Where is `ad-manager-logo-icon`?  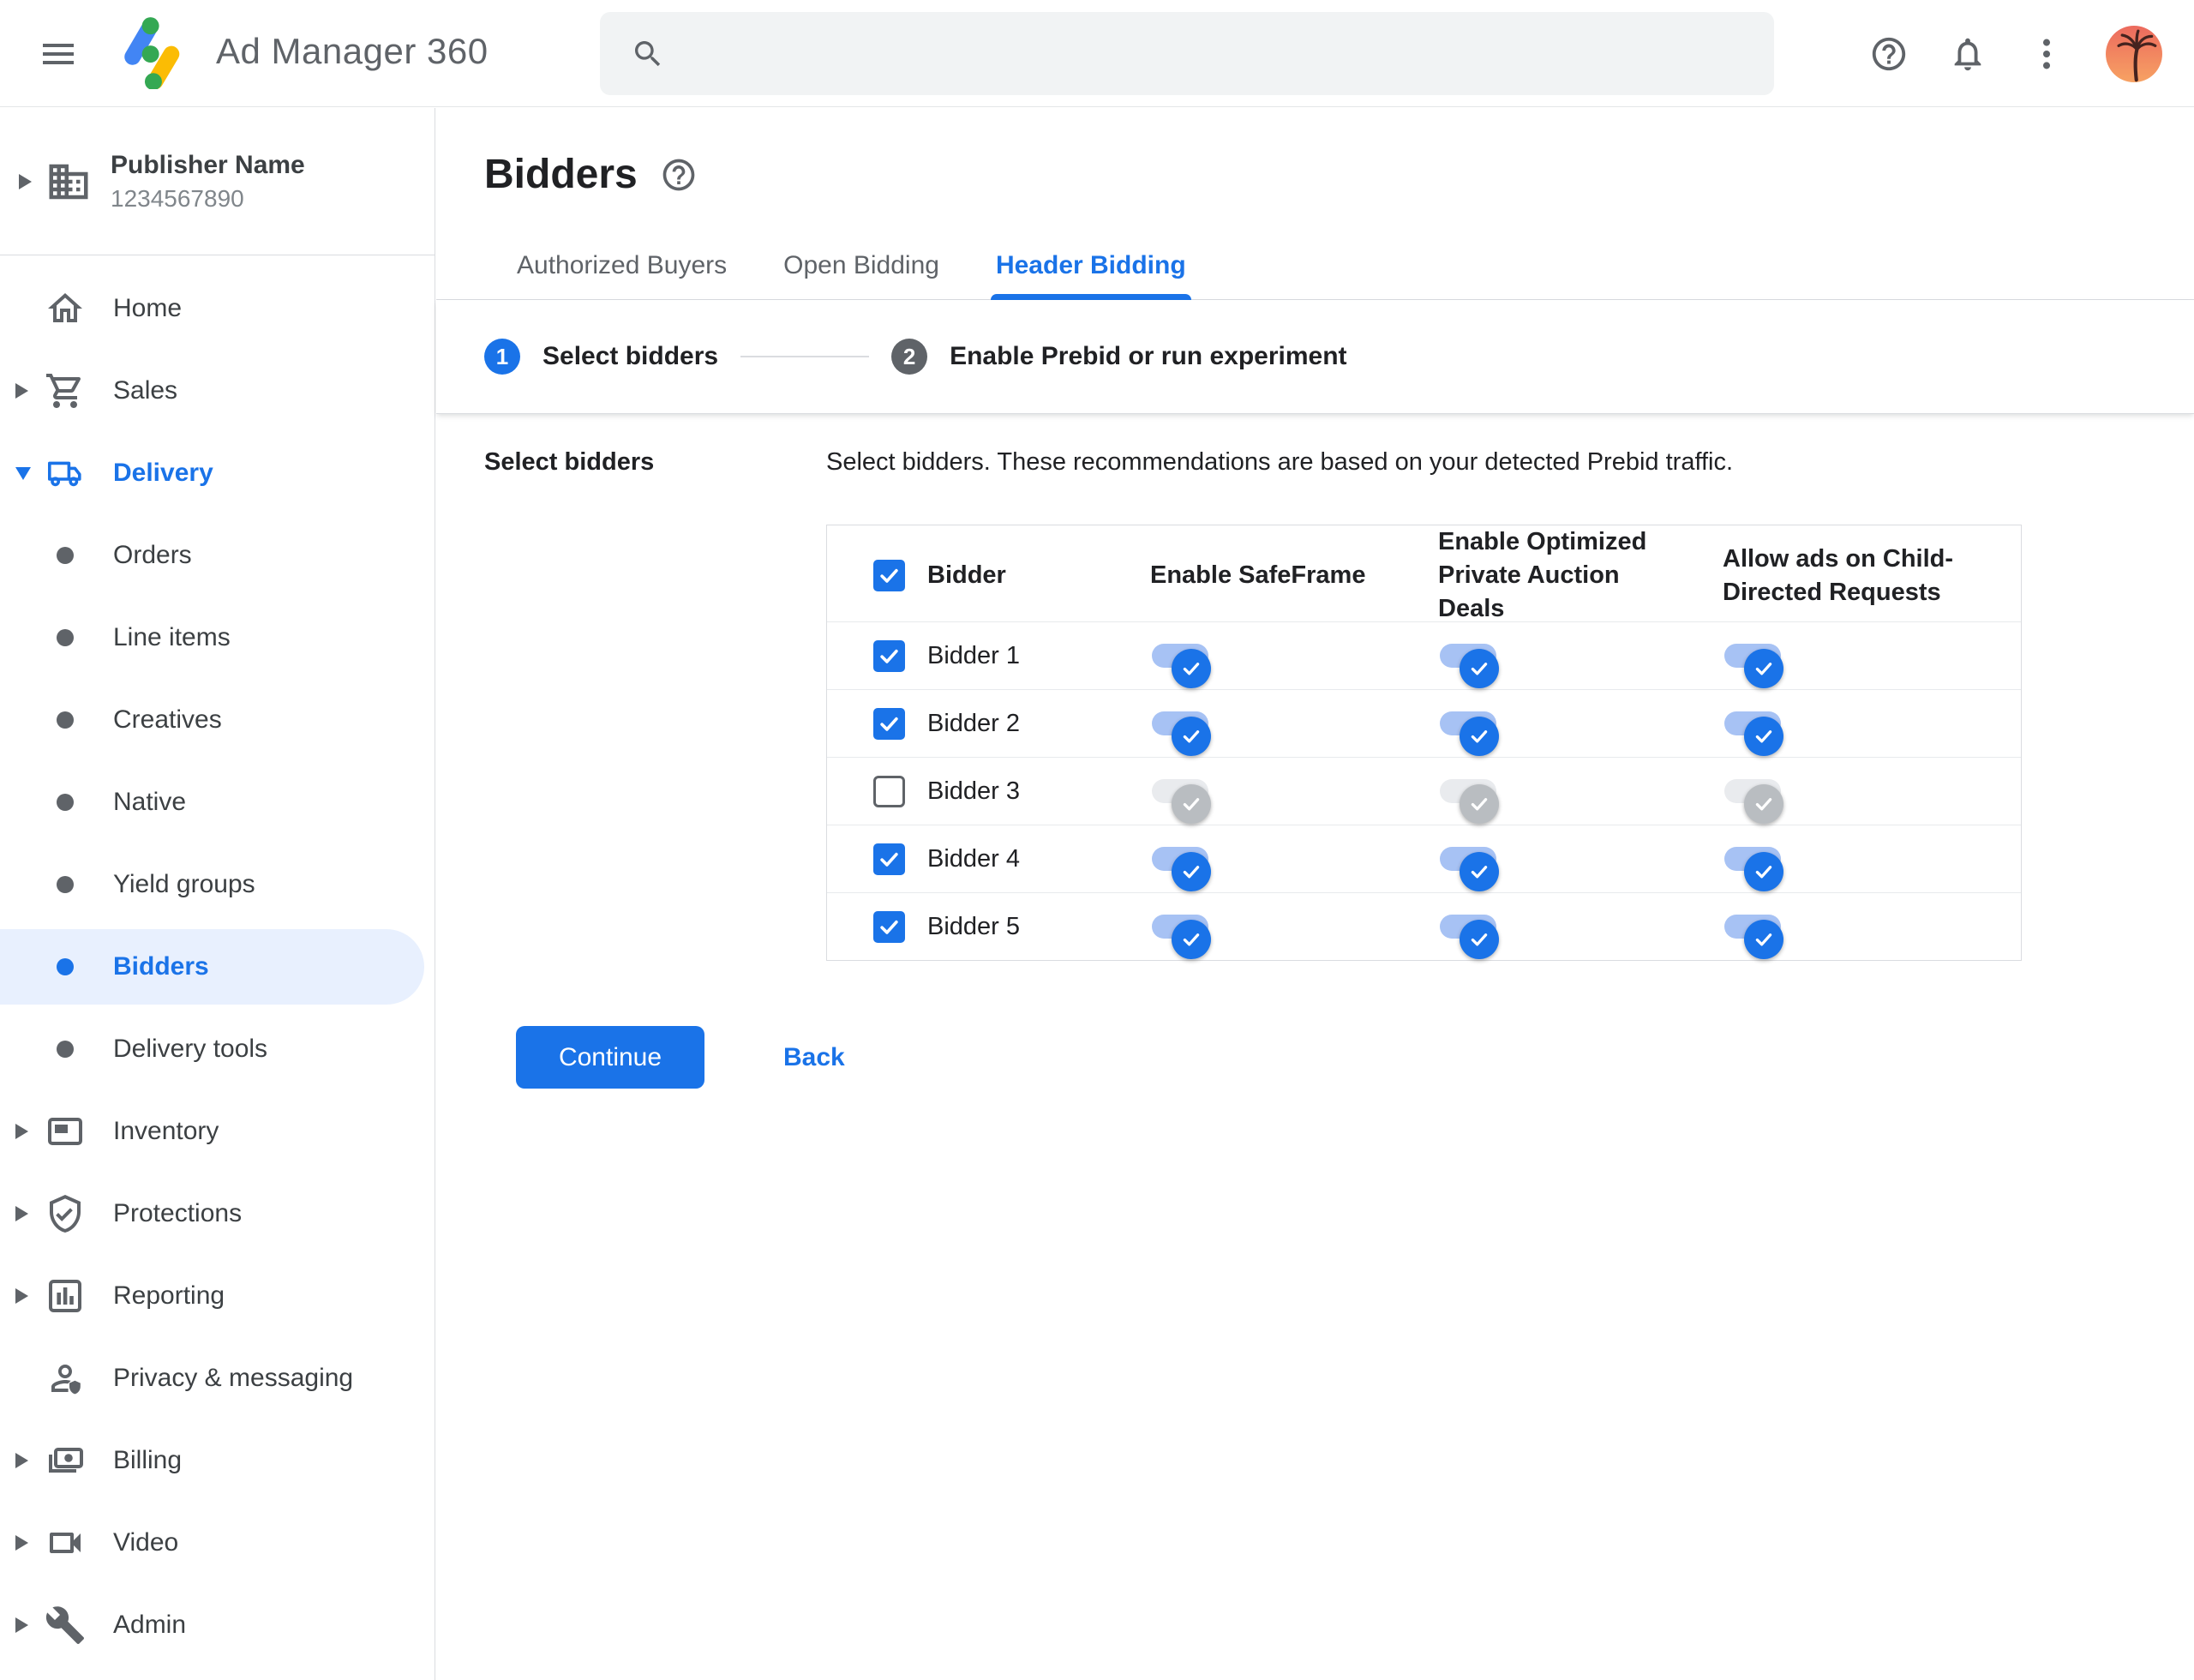 ad-manager-logo-icon is located at coordinates (154, 53).